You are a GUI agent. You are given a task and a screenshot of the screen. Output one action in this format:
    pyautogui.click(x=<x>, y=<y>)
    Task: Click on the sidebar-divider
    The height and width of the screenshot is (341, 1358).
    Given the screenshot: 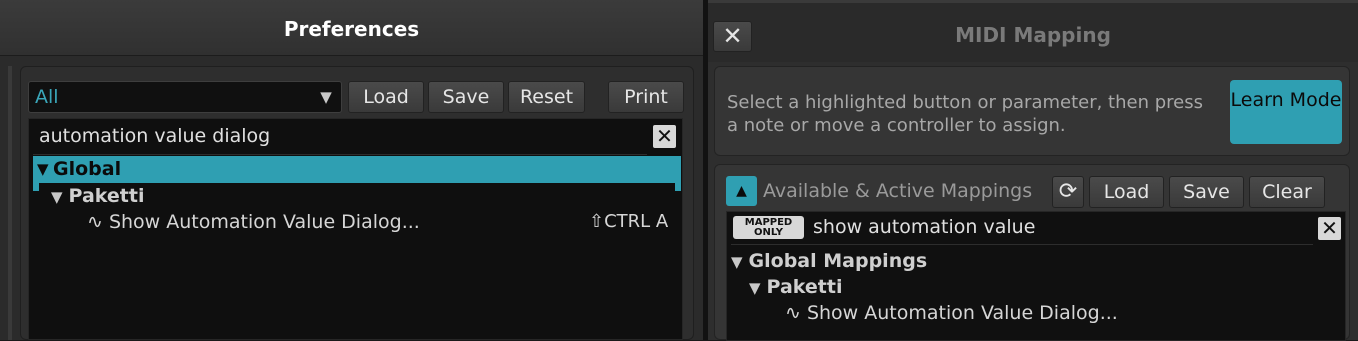 What is the action you would take?
    pyautogui.click(x=10, y=203)
    